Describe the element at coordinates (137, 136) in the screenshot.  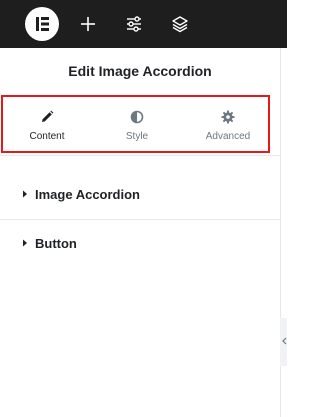
I see `tab-label: Style` at that location.